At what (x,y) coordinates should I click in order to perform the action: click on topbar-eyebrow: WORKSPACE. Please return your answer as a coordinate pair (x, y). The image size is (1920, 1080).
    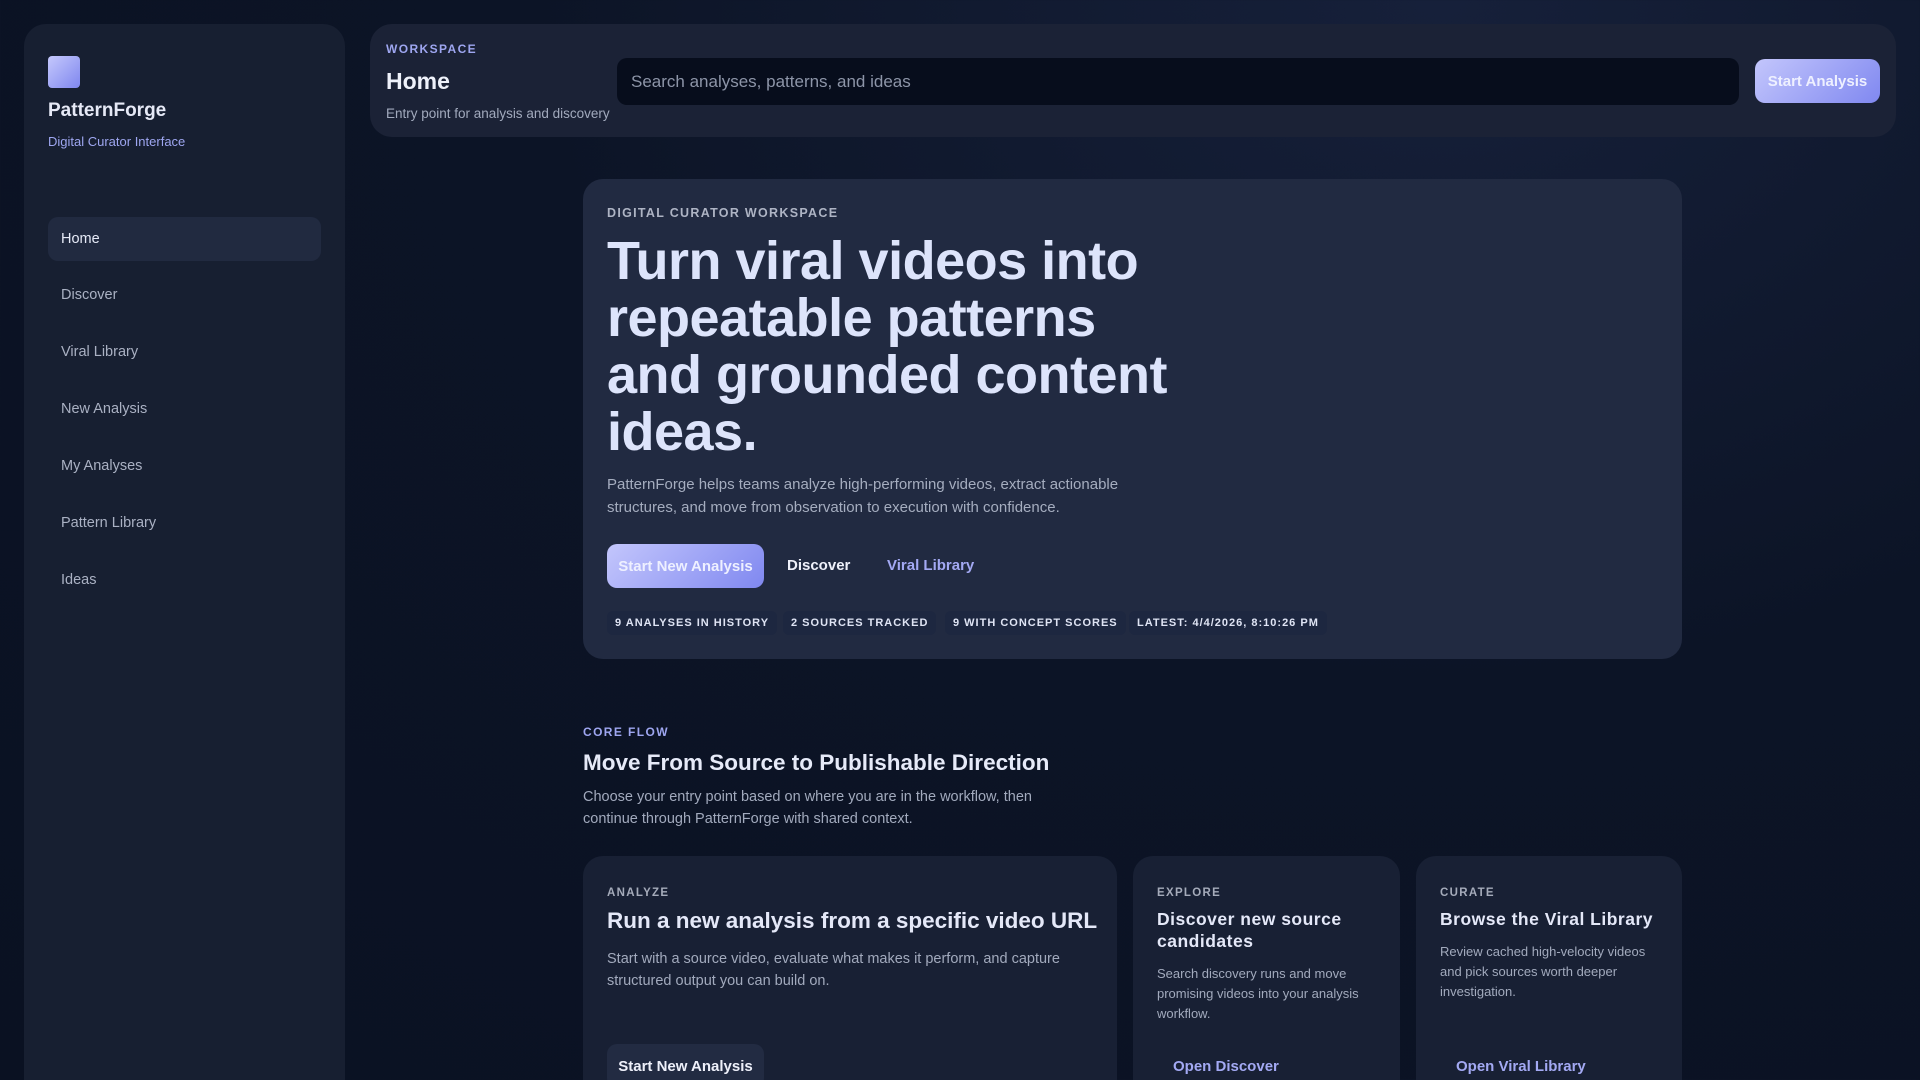
    Looking at the image, I should click on (432, 49).